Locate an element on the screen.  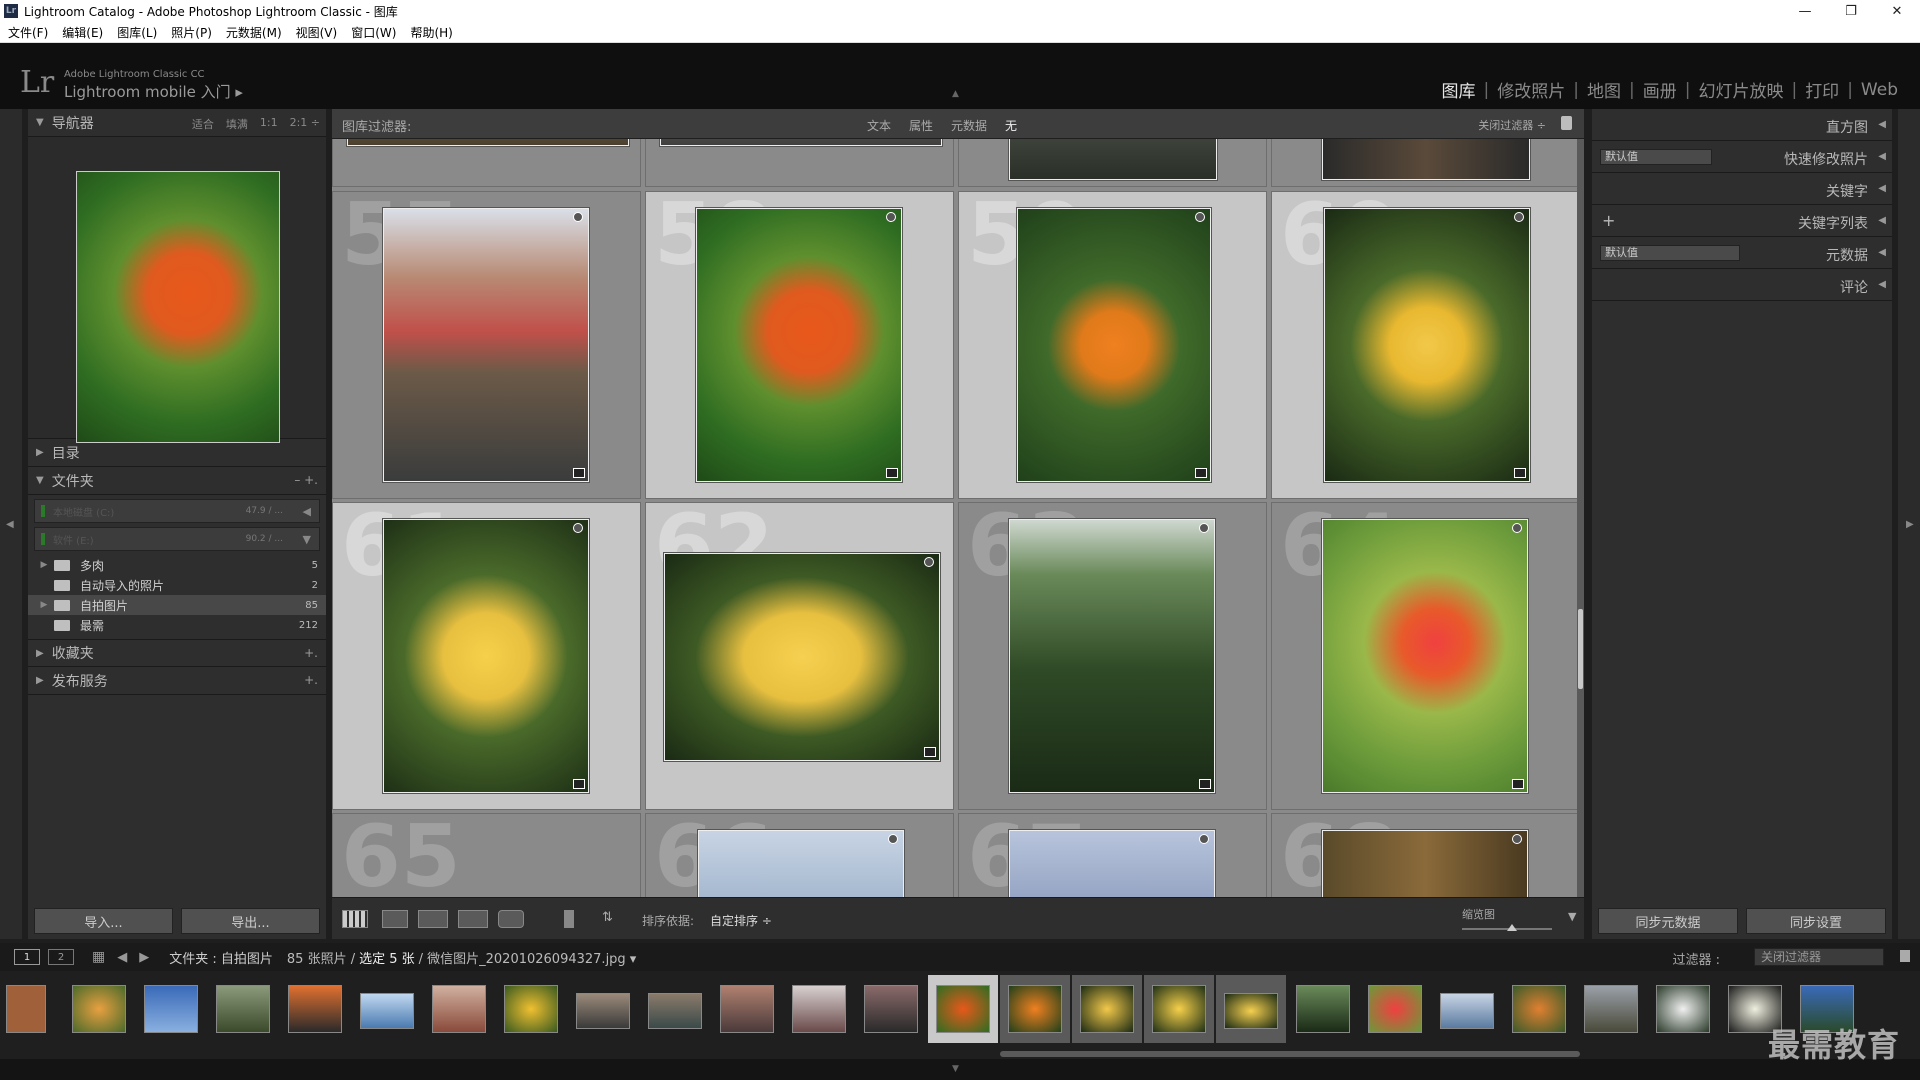
primary-display-button: 1 is located at coordinates (27, 957).